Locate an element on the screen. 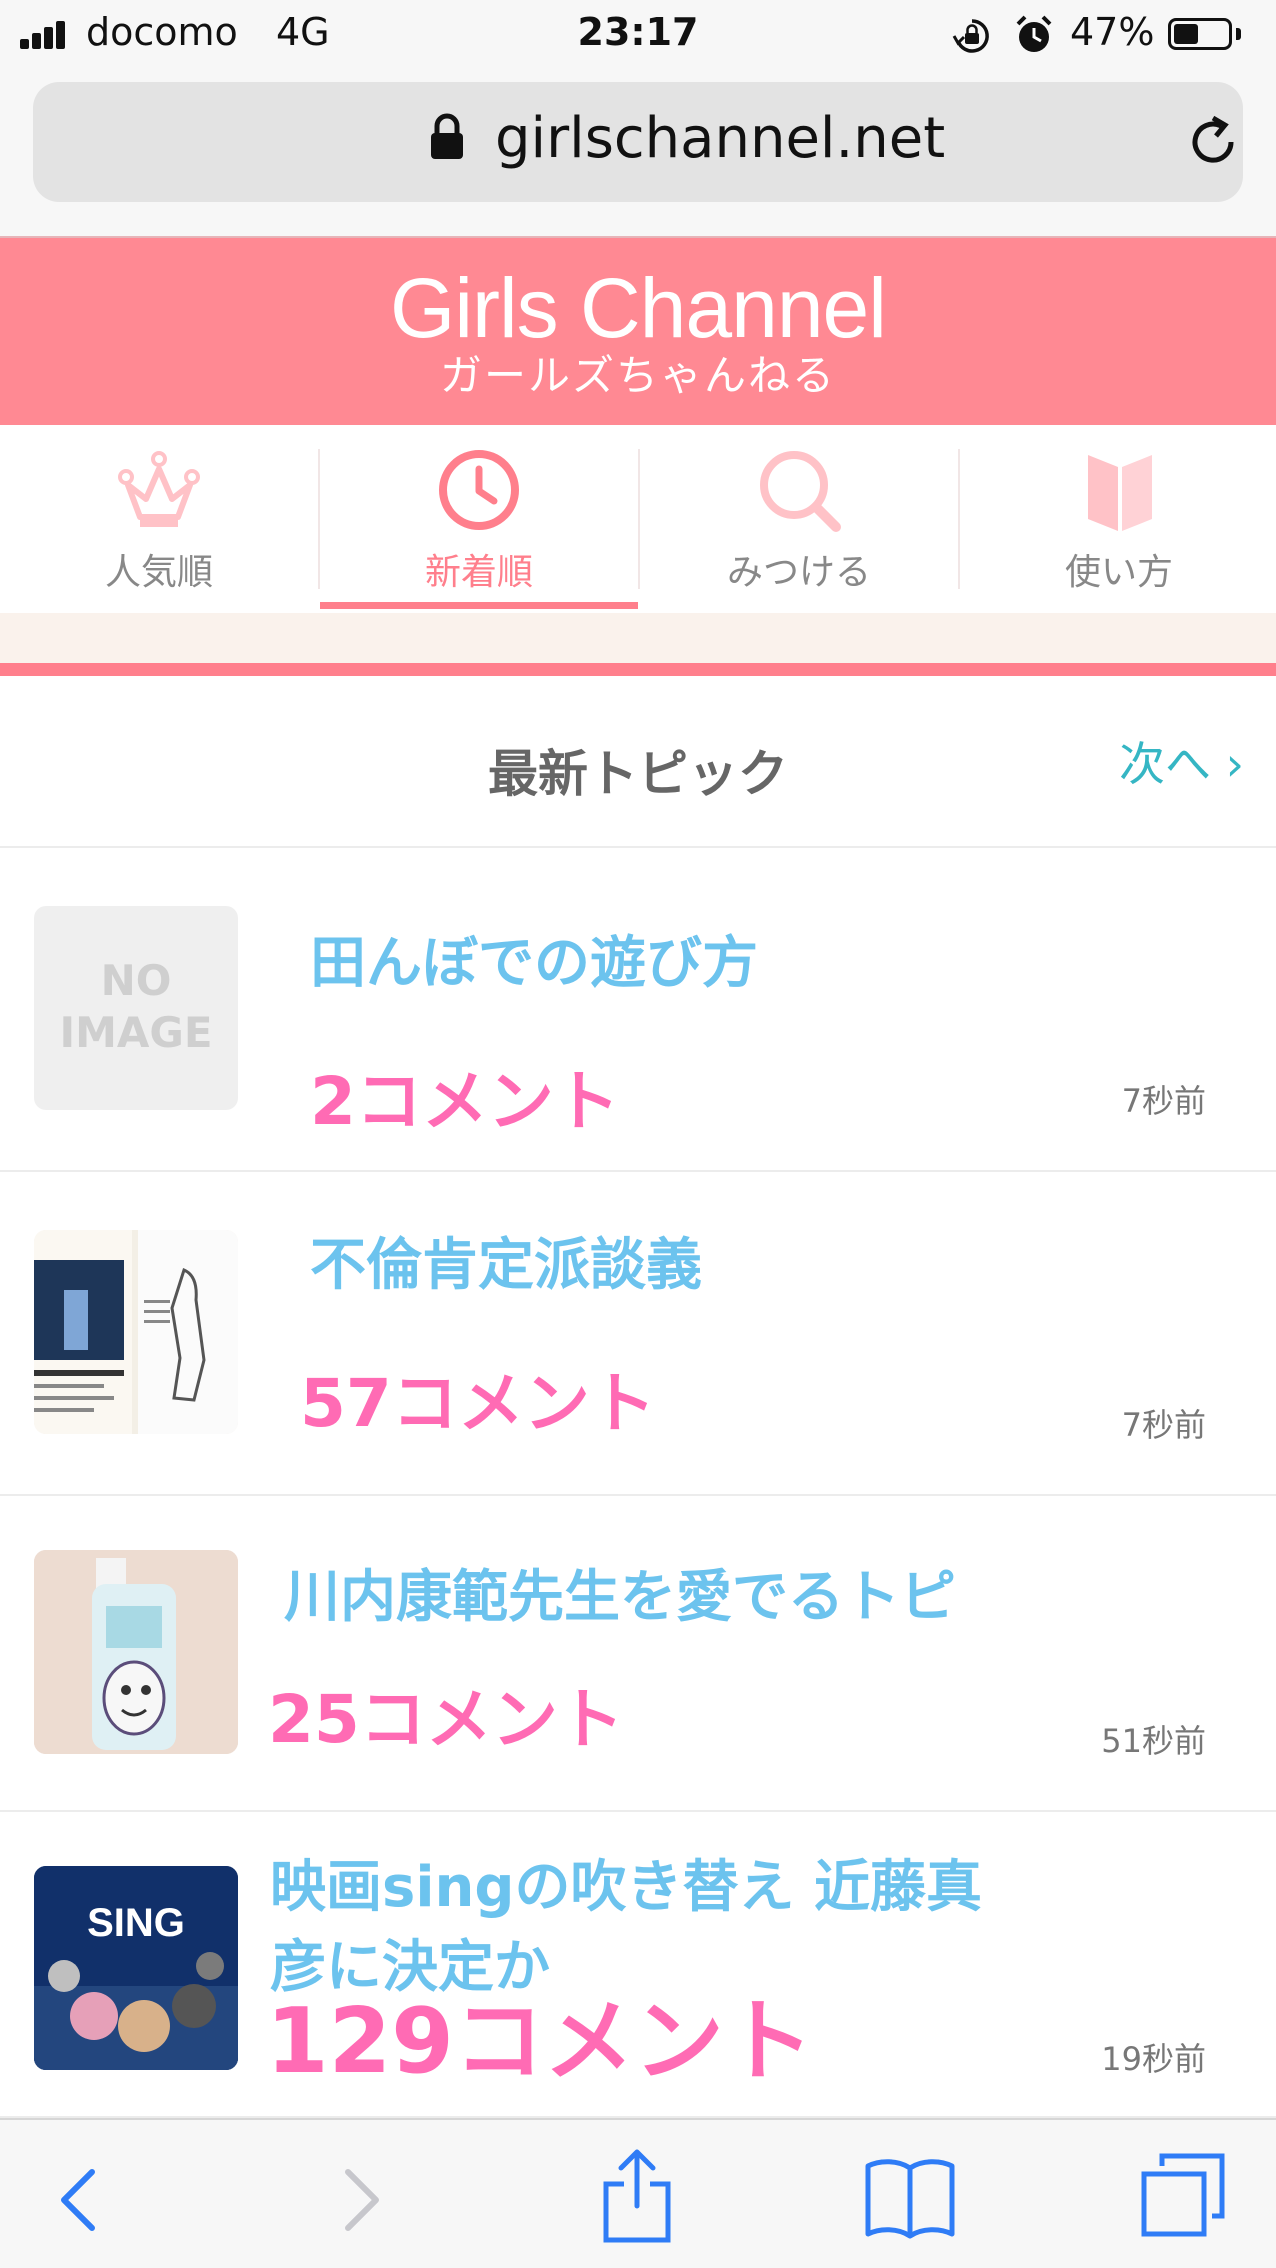 This screenshot has width=1276, height=2268. no-image-label: IMAGE is located at coordinates (136, 1032).